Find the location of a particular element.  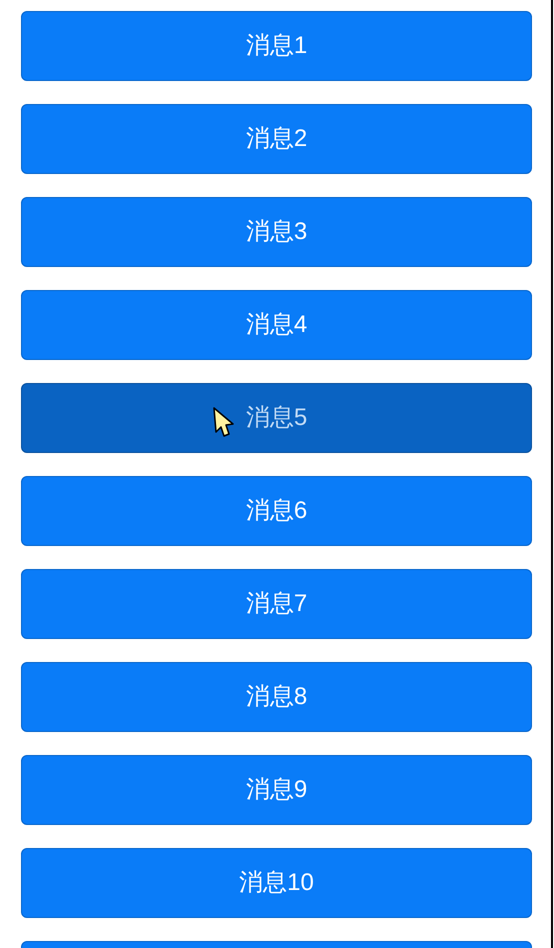

message-button: 消息6 is located at coordinates (276, 511).